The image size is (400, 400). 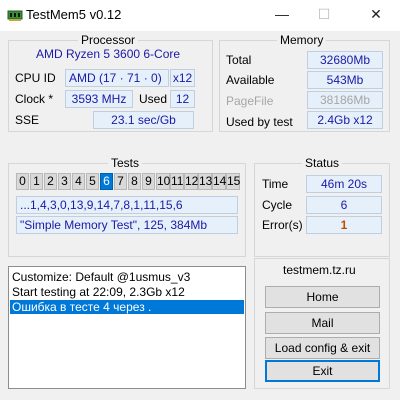 What do you see at coordinates (143, 120) in the screenshot?
I see `sse-value: 23.1 sec/Gb` at bounding box center [143, 120].